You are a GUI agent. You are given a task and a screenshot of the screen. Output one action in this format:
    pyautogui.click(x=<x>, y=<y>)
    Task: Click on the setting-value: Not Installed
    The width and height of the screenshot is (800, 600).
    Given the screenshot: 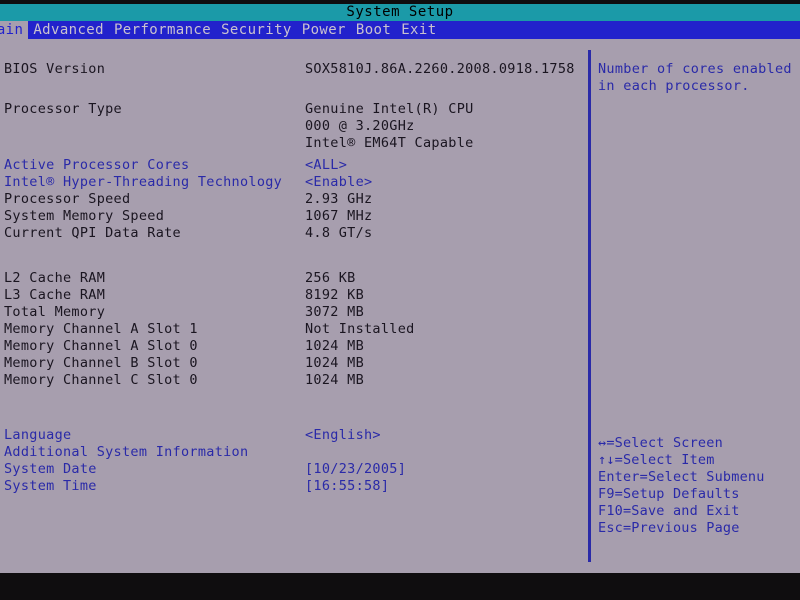 What is the action you would take?
    pyautogui.click(x=360, y=329)
    